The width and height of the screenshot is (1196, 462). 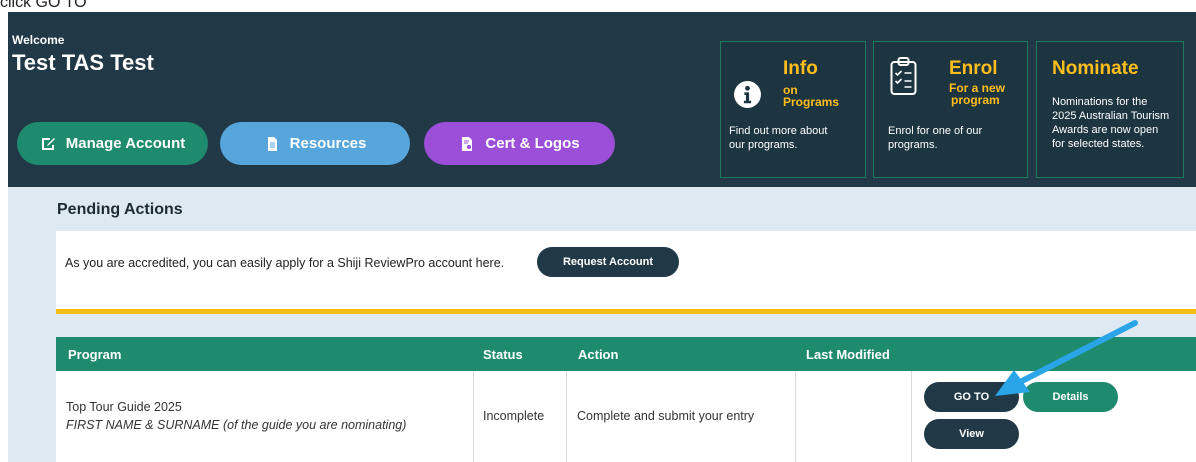 I want to click on nominate-card-title: Nominate, so click(x=1095, y=68).